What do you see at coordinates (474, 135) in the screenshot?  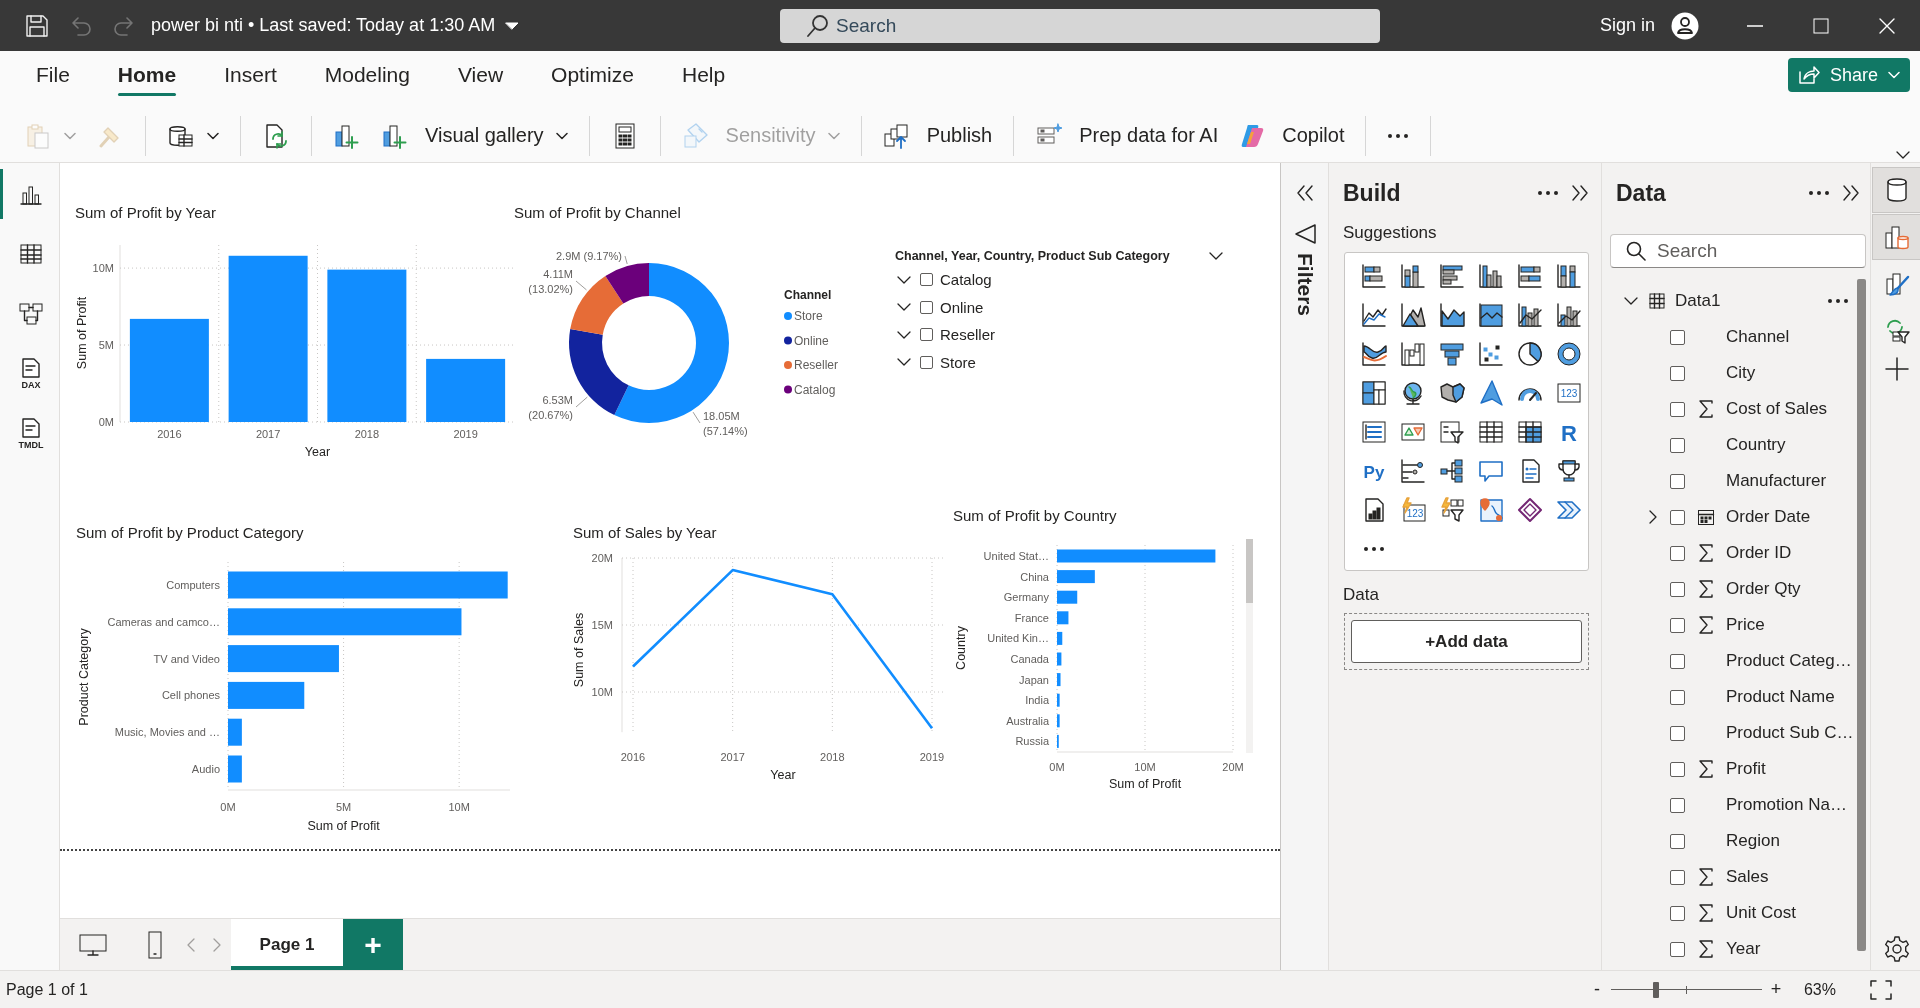 I see `visual-gallery-button: Visual gallery` at bounding box center [474, 135].